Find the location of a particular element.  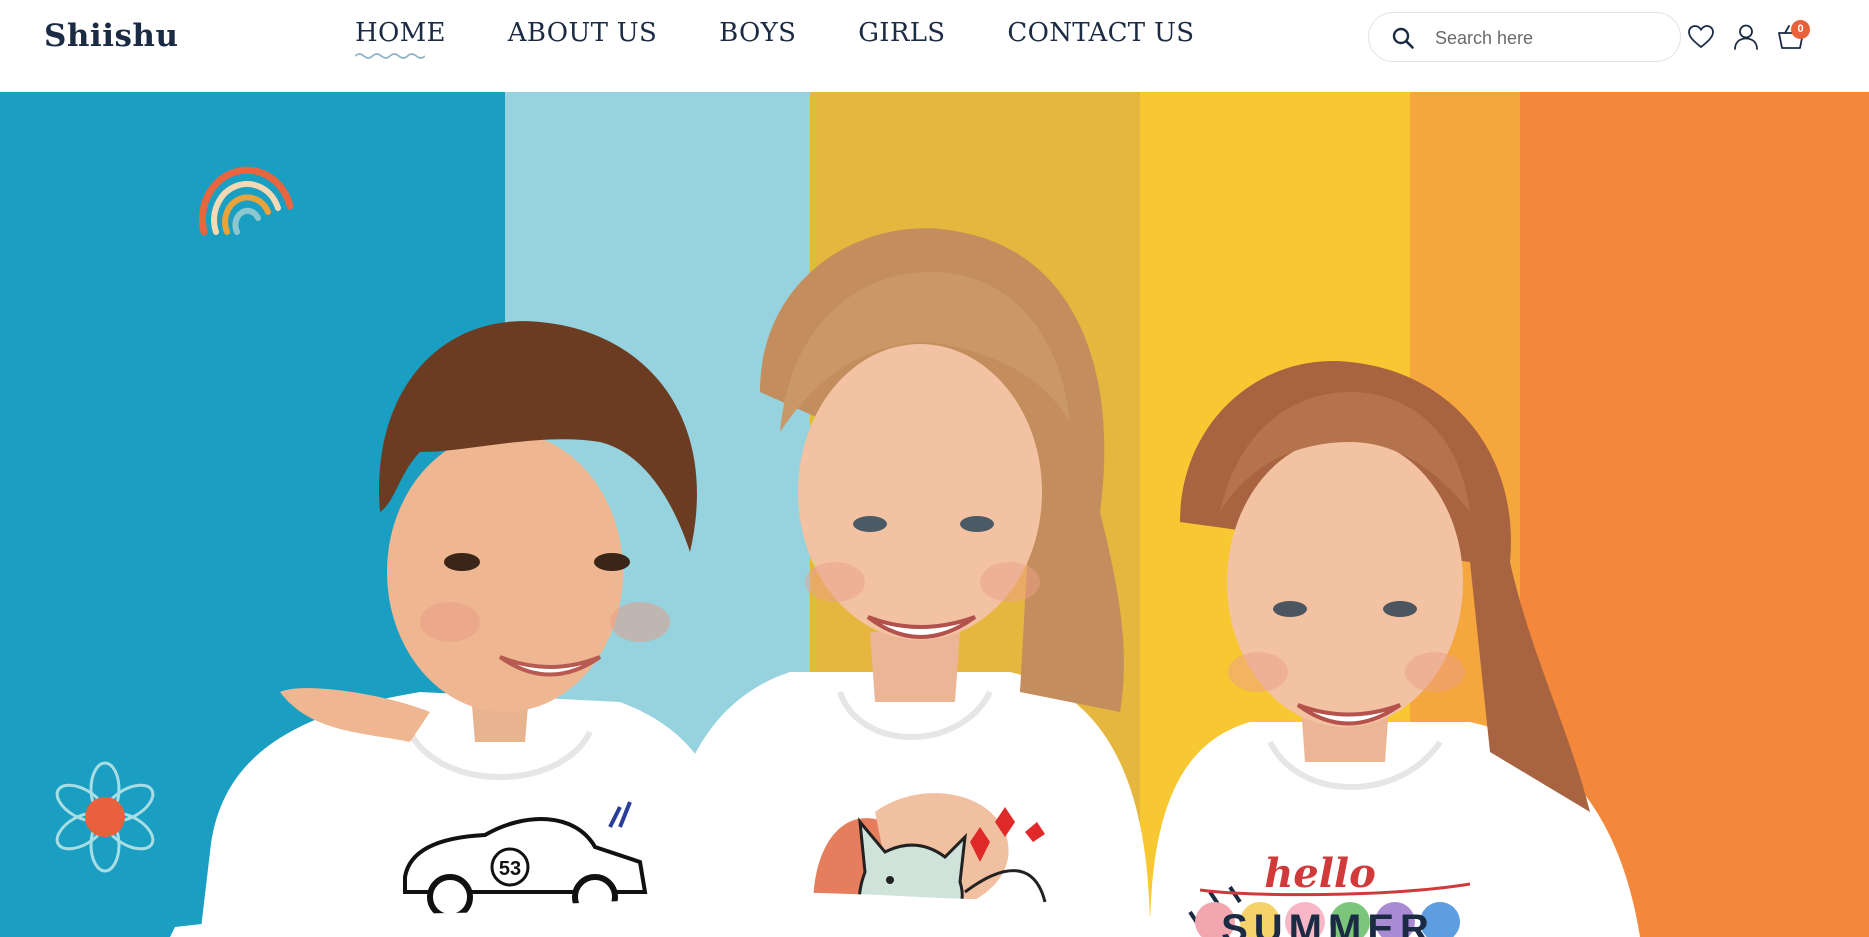

nav-contact-us: CONTACT US is located at coordinates (1100, 33).